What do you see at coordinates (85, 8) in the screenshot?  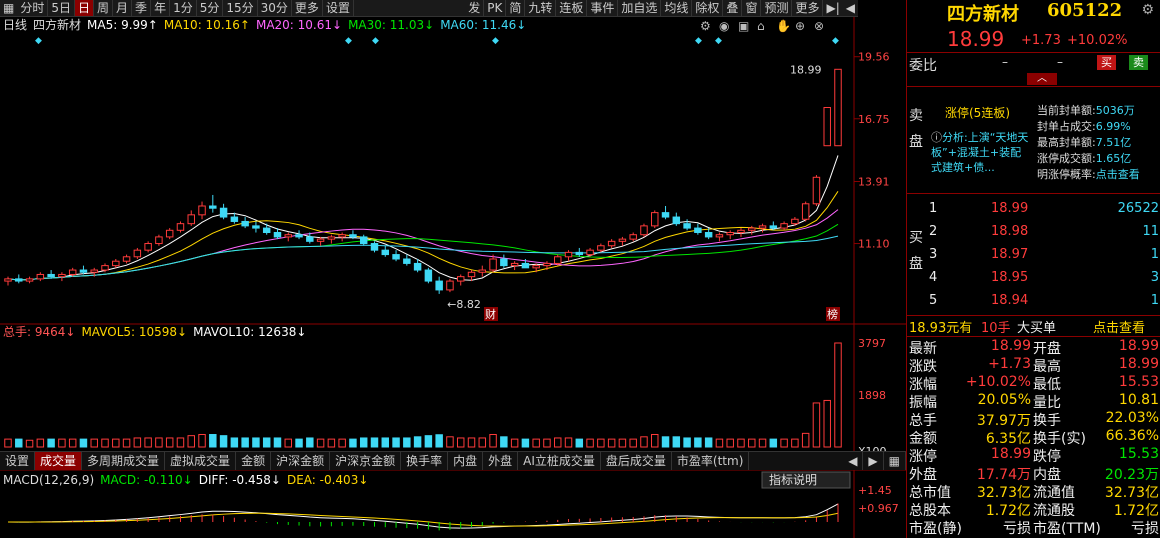 I see `period-tab: 日` at bounding box center [85, 8].